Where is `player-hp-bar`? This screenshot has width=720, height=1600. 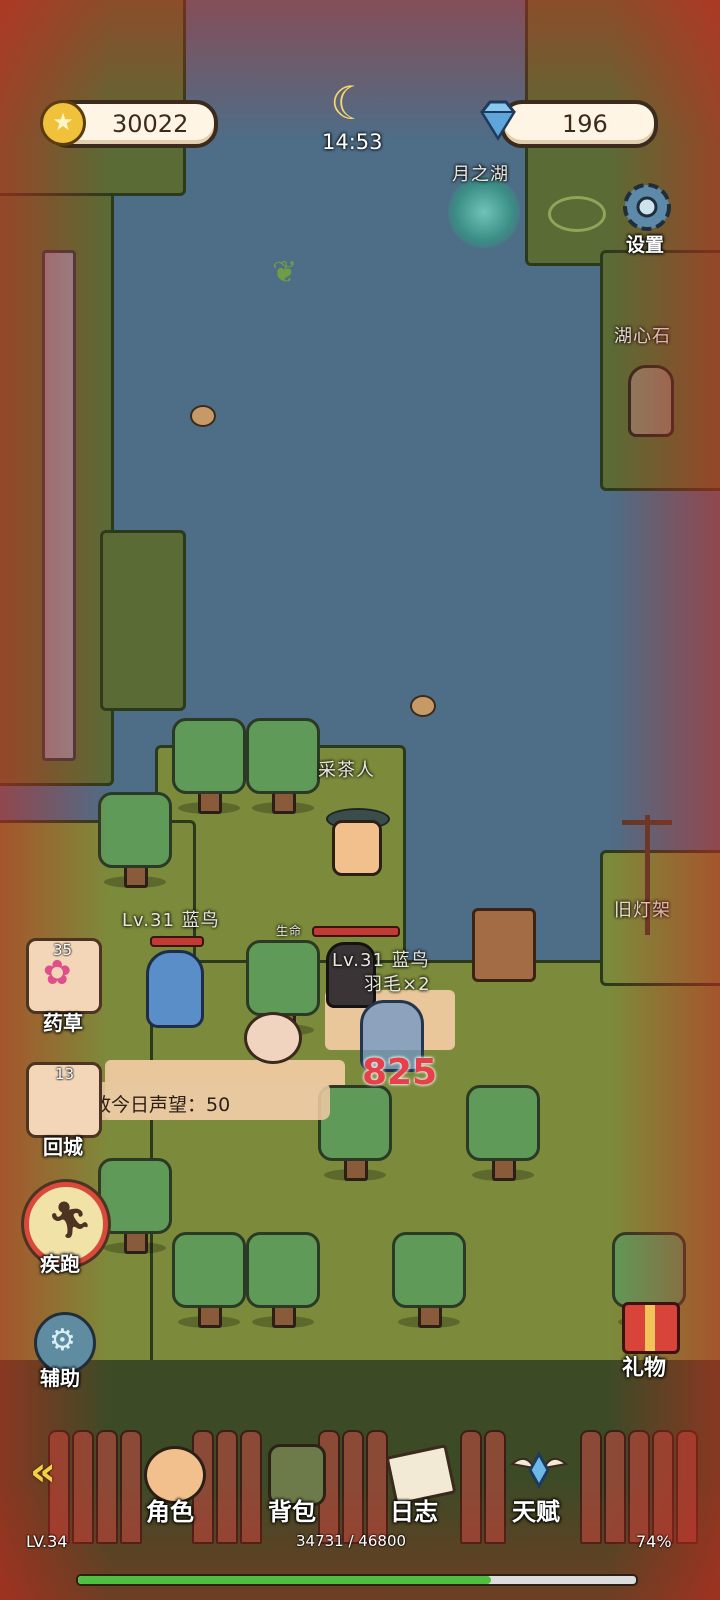
player-hp-bar is located at coordinates (356, 931).